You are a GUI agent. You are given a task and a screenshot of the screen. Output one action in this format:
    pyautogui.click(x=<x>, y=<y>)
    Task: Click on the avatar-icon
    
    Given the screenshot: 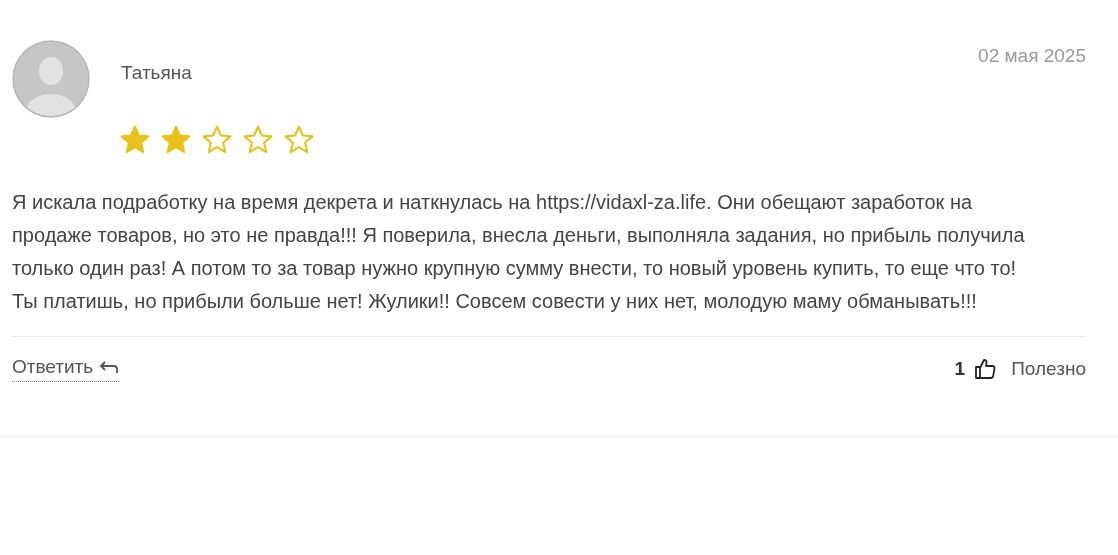 What is the action you would take?
    pyautogui.click(x=51, y=79)
    